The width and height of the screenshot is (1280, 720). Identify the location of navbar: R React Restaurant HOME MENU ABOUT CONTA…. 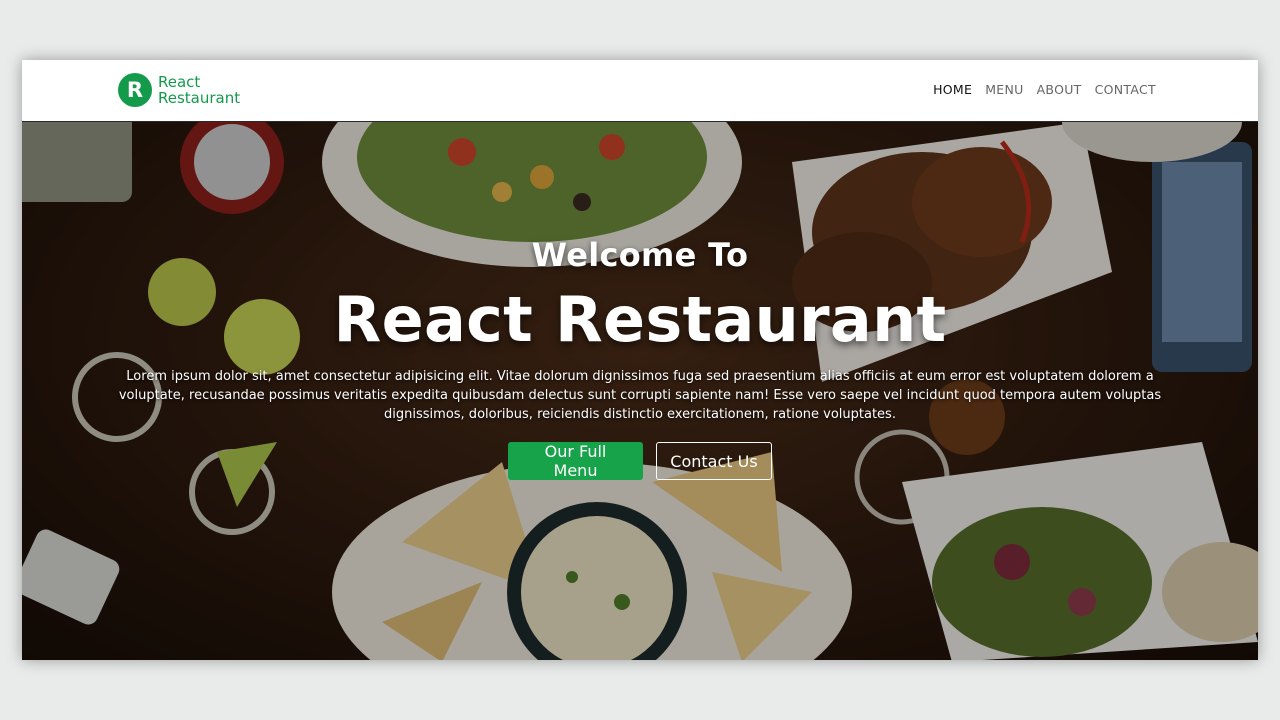
(640, 91).